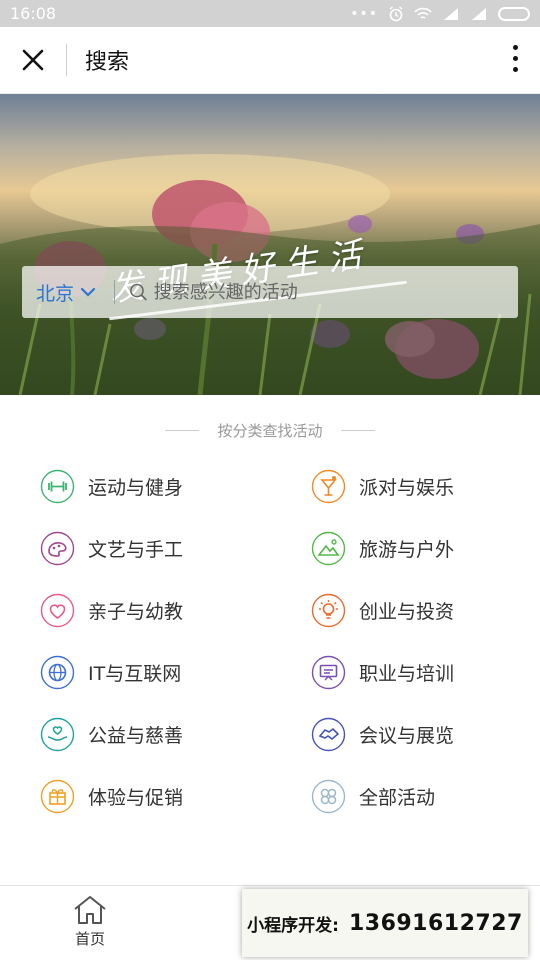 The width and height of the screenshot is (540, 960). I want to click on category-all-activities: 全部活动, so click(405, 796).